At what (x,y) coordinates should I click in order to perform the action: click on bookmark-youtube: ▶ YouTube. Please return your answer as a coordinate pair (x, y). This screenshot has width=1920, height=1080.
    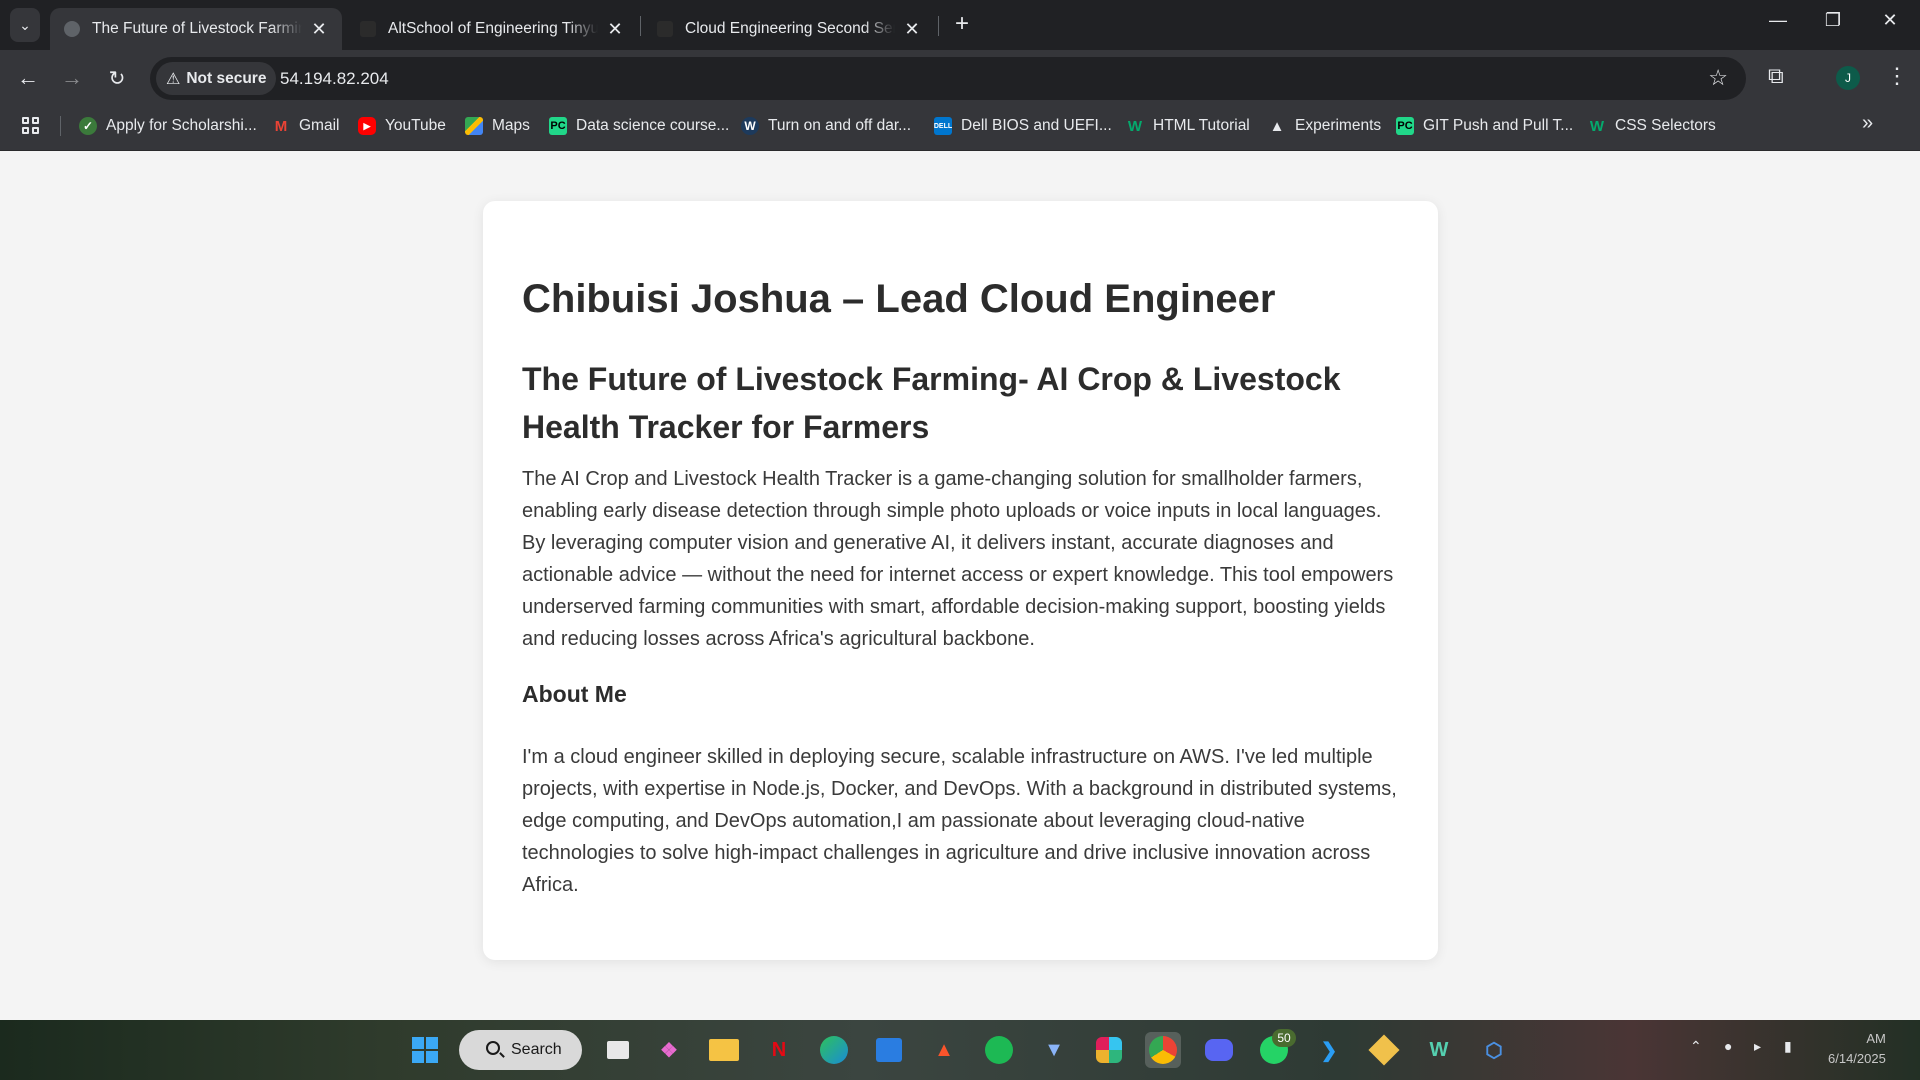
    Looking at the image, I should click on (402, 126).